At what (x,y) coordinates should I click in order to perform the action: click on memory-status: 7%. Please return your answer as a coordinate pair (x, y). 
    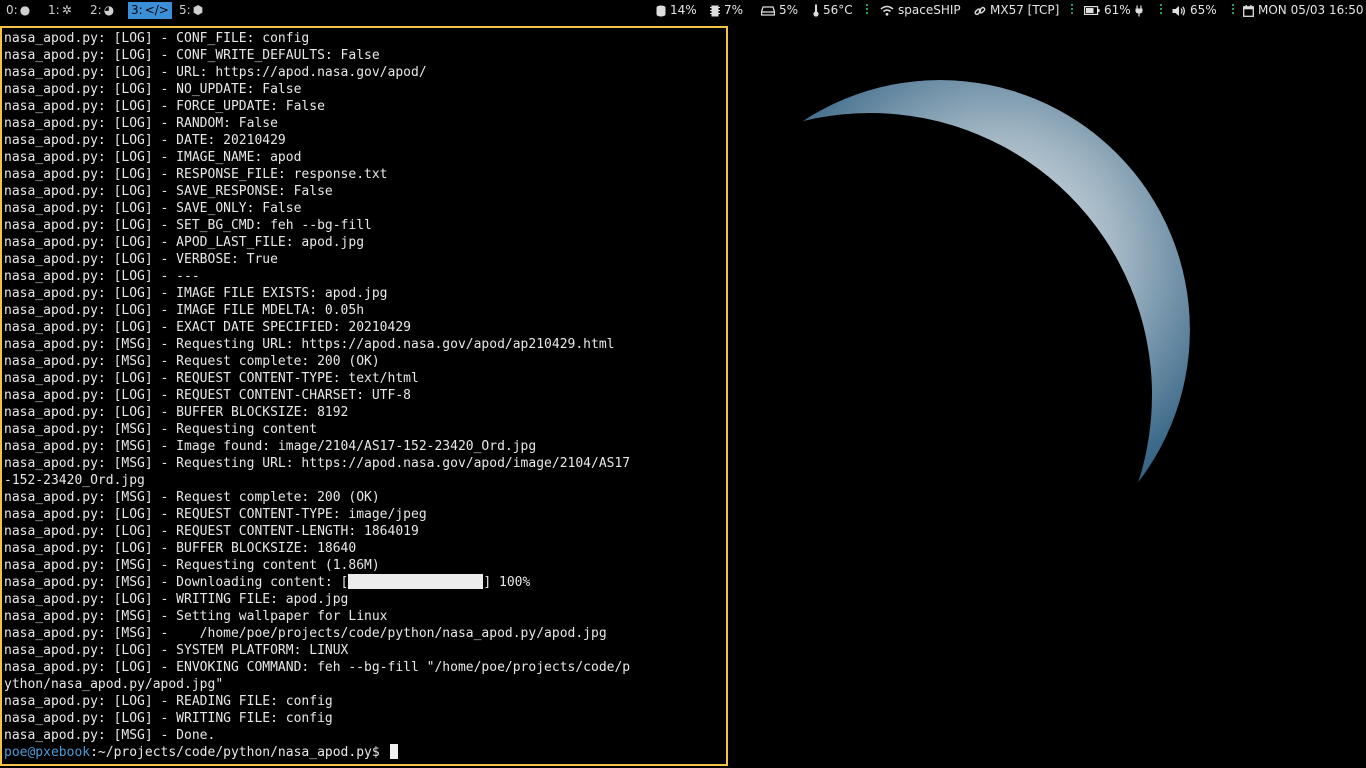
    Looking at the image, I should click on (726, 10).